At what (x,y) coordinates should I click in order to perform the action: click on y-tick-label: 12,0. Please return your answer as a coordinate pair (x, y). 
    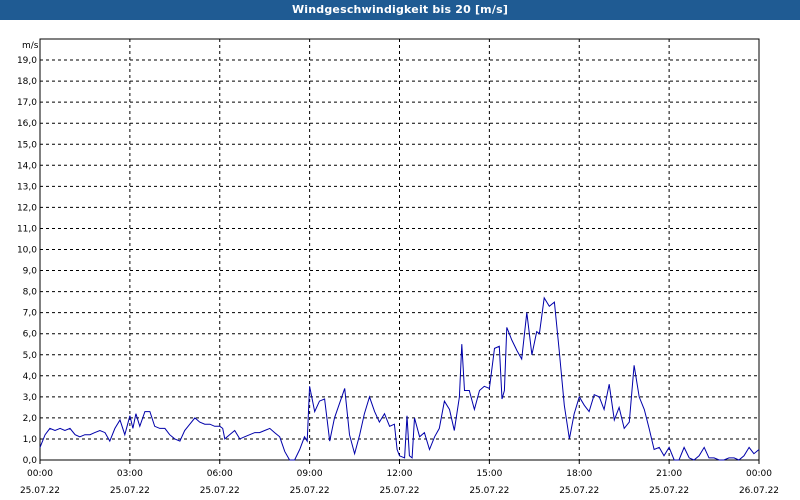
    Looking at the image, I should click on (27, 208).